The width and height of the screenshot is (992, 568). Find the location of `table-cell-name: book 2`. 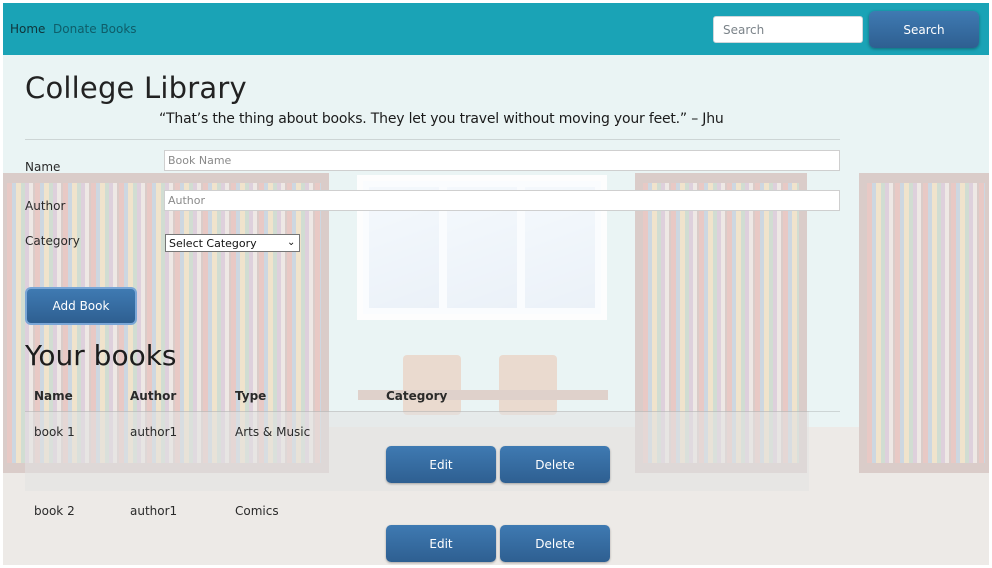

table-cell-name: book 2 is located at coordinates (54, 511).